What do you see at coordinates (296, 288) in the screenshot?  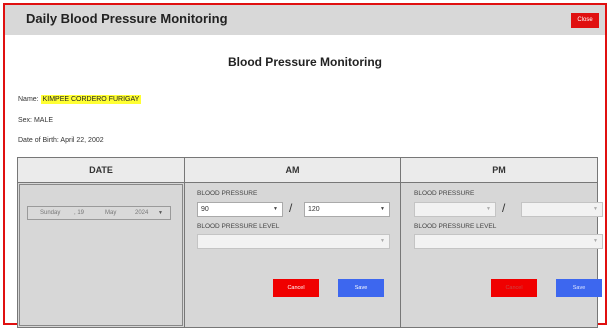 I see `am-cancel-button: Cancel` at bounding box center [296, 288].